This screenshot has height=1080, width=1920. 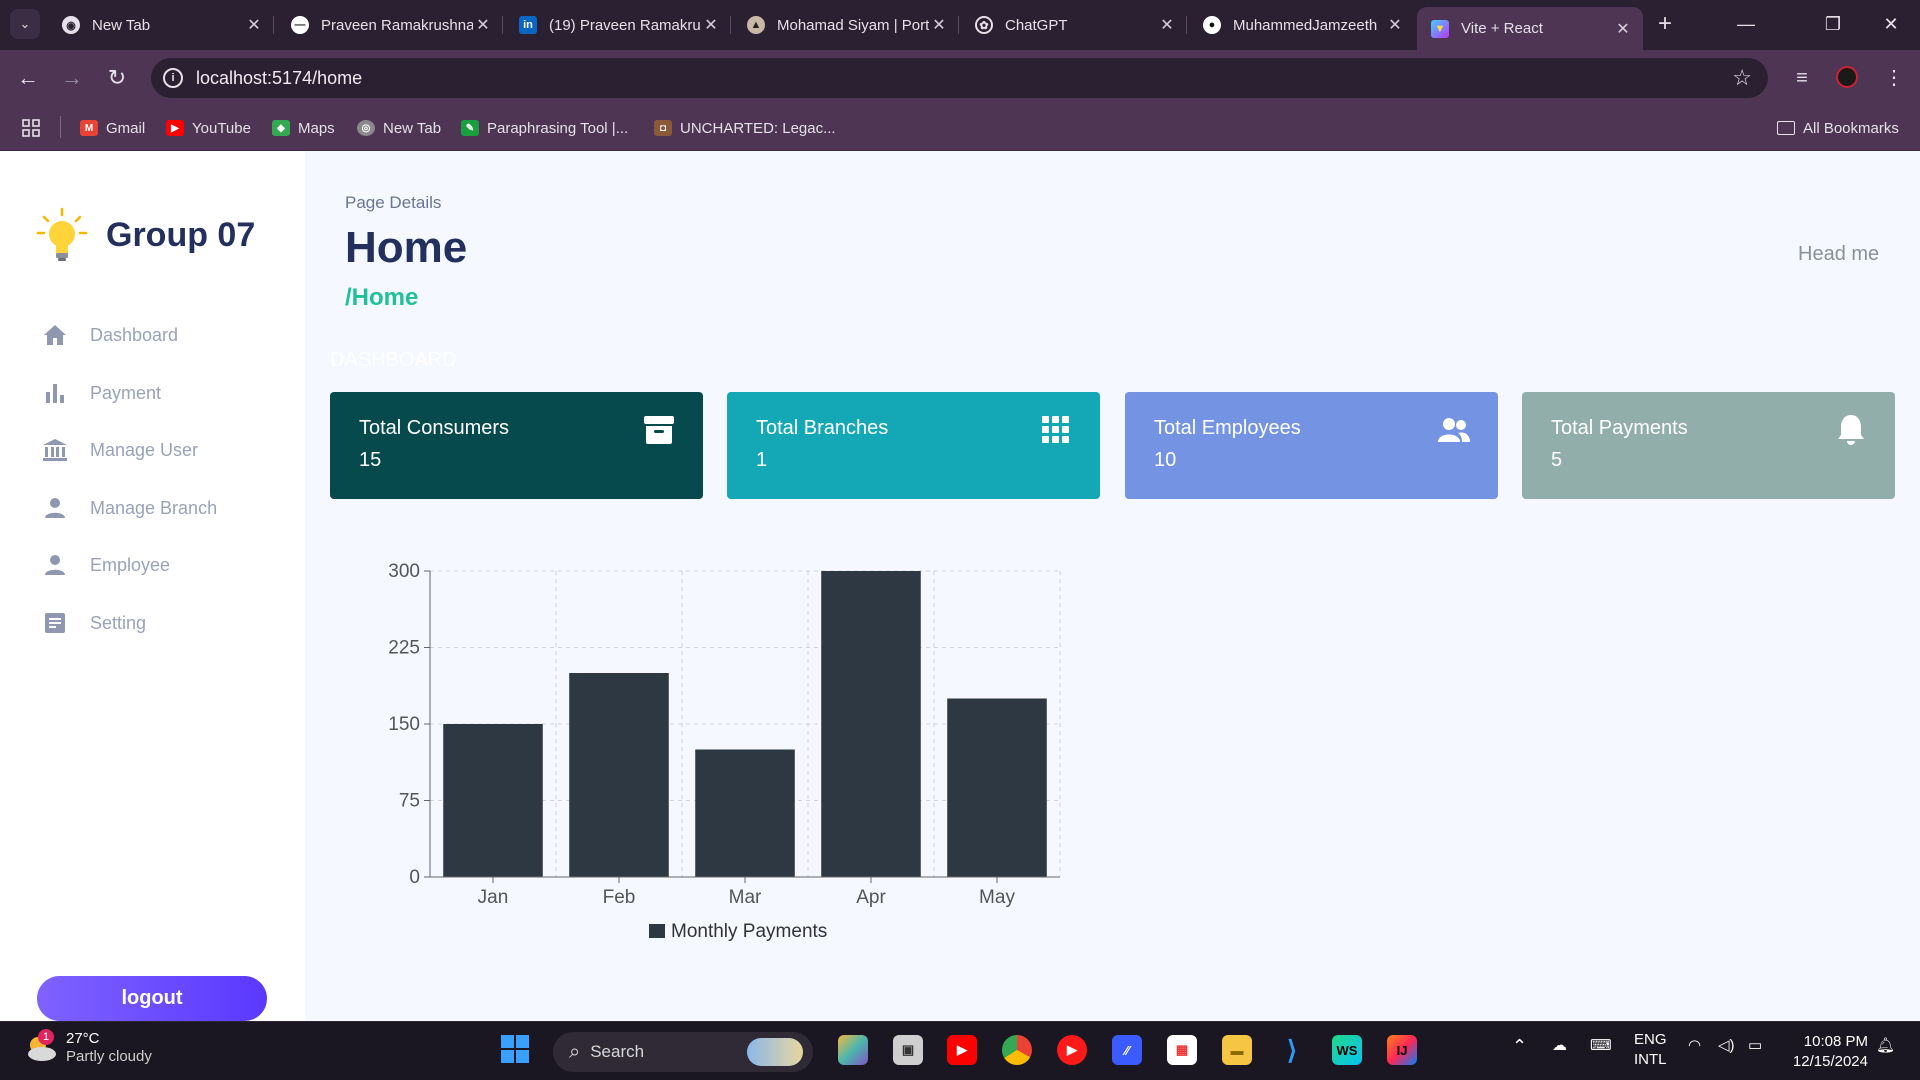 What do you see at coordinates (749, 931) in the screenshot?
I see `legend-label: Monthly Payments` at bounding box center [749, 931].